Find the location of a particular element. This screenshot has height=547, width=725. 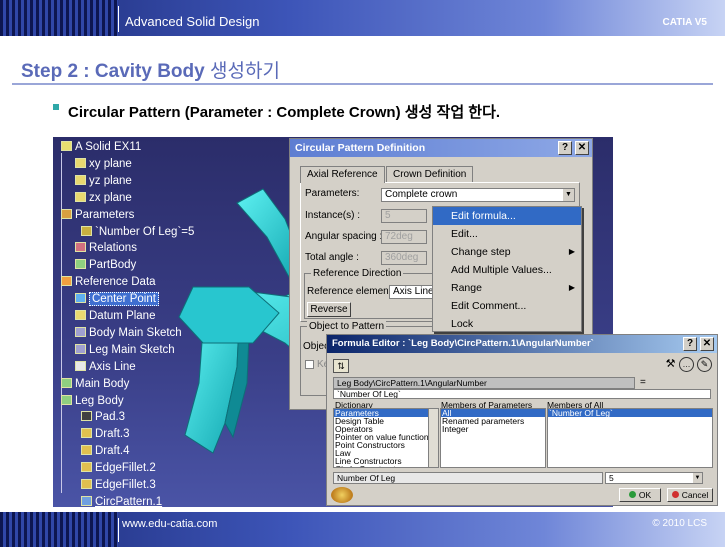

tree-node-label: zx plane is located at coordinates (110, 197).